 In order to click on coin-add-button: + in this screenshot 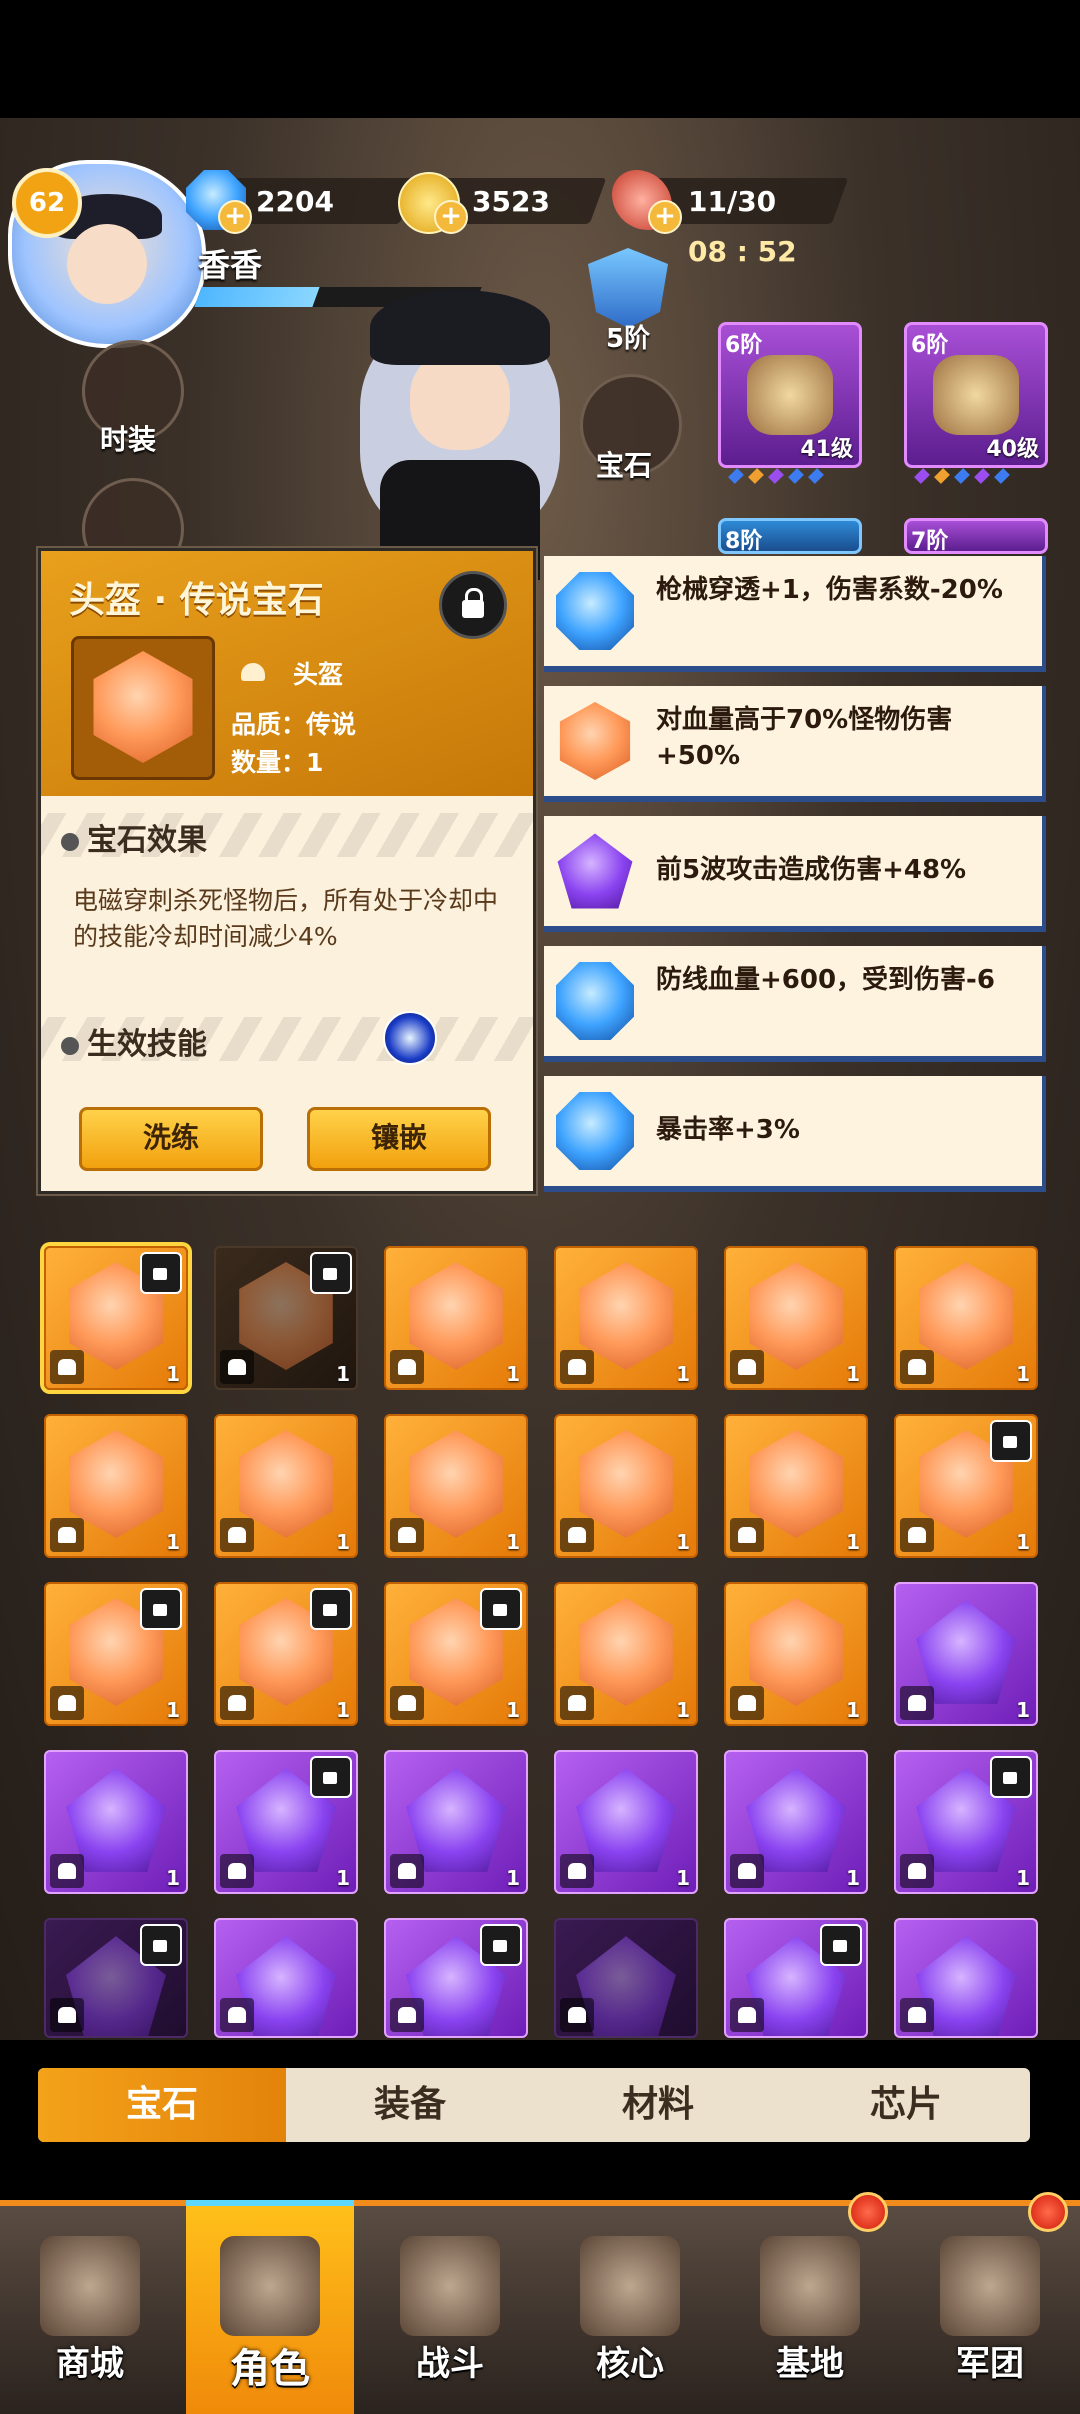, I will do `click(451, 217)`.